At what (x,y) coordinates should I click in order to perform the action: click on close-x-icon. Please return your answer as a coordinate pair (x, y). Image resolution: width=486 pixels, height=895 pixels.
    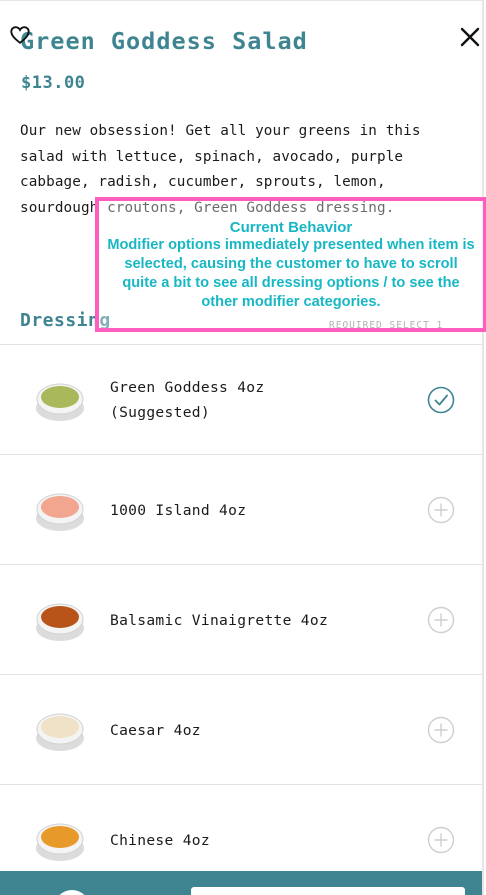
    Looking at the image, I should click on (470, 37).